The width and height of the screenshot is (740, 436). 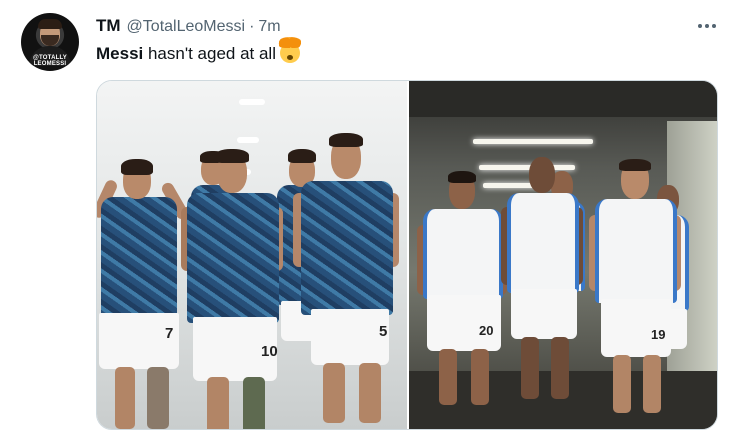 What do you see at coordinates (120, 53) in the screenshot?
I see `tweet-text-bold: Messi` at bounding box center [120, 53].